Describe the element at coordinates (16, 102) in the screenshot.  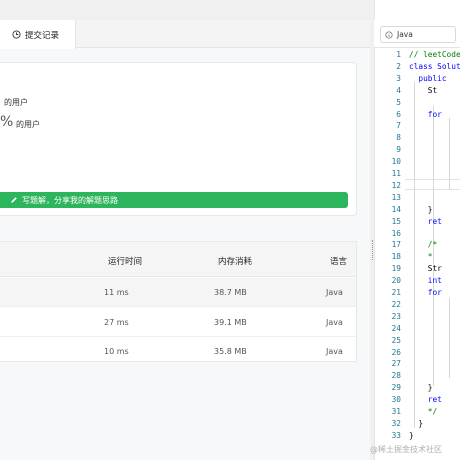
I see `runtime-beat-text: 的用户` at that location.